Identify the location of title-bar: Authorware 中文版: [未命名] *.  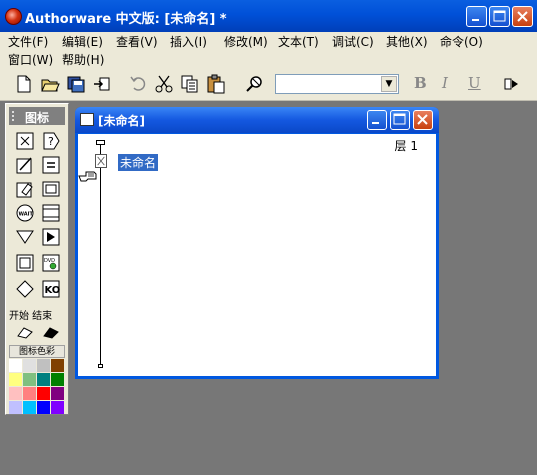
(268, 16).